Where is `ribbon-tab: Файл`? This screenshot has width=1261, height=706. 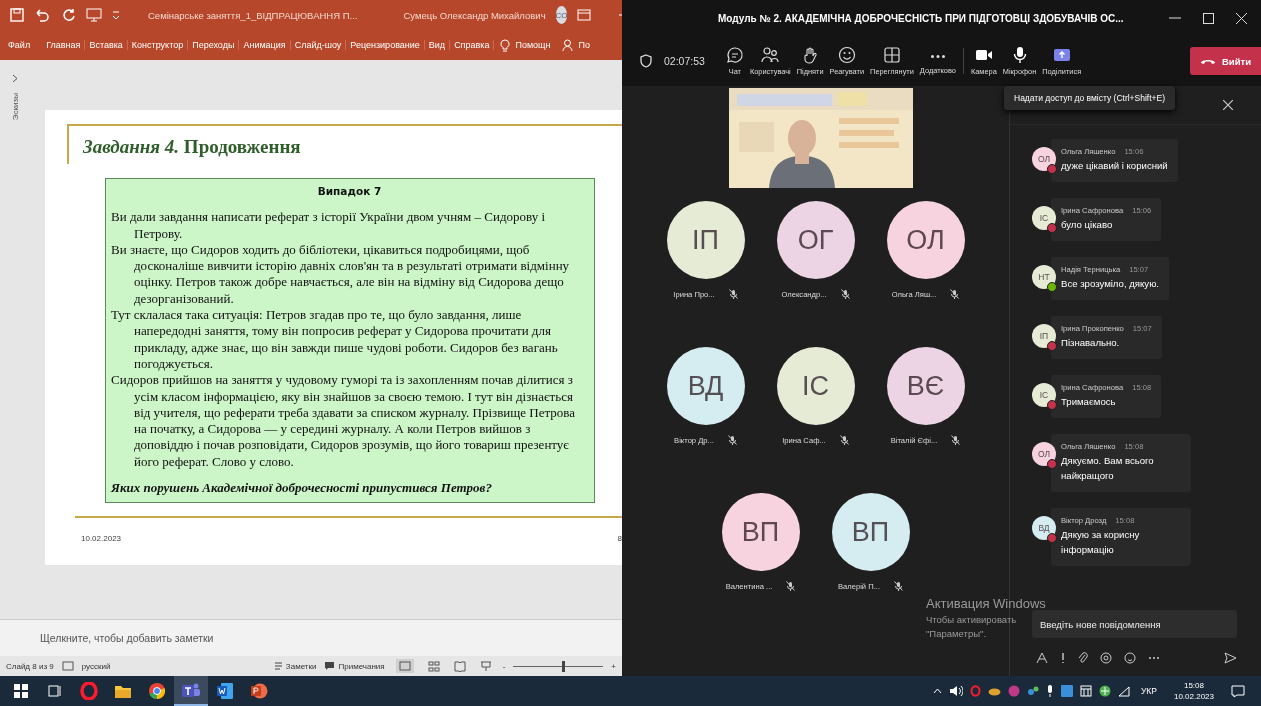
ribbon-tab: Файл is located at coordinates (19, 45).